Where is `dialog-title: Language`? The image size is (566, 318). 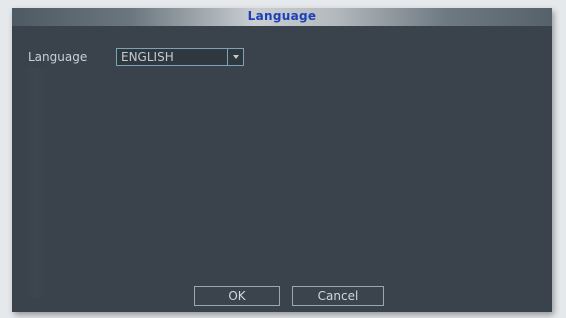 dialog-title: Language is located at coordinates (282, 16).